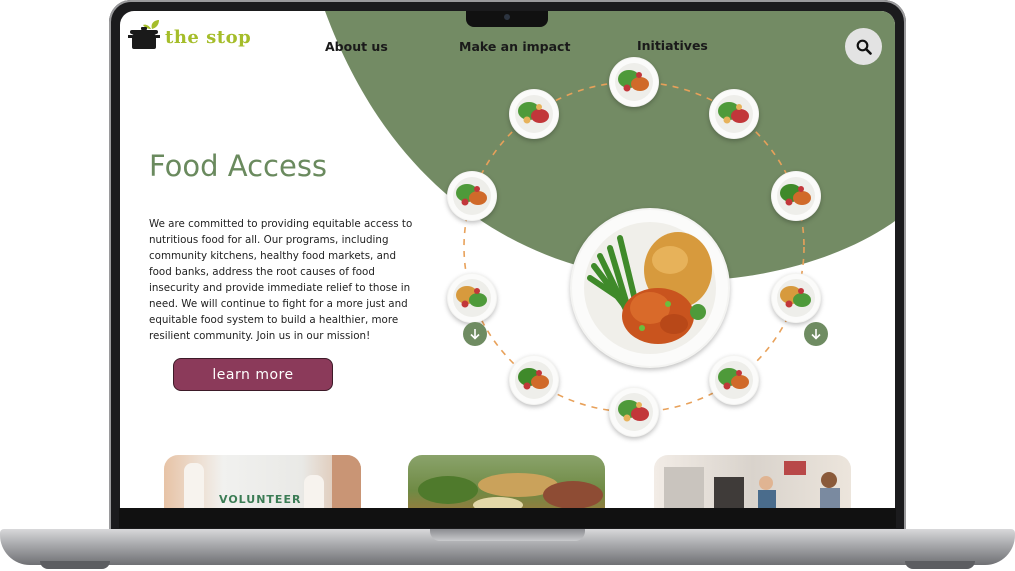 The height and width of the screenshot is (571, 1015). I want to click on produce-card, so click(506, 481).